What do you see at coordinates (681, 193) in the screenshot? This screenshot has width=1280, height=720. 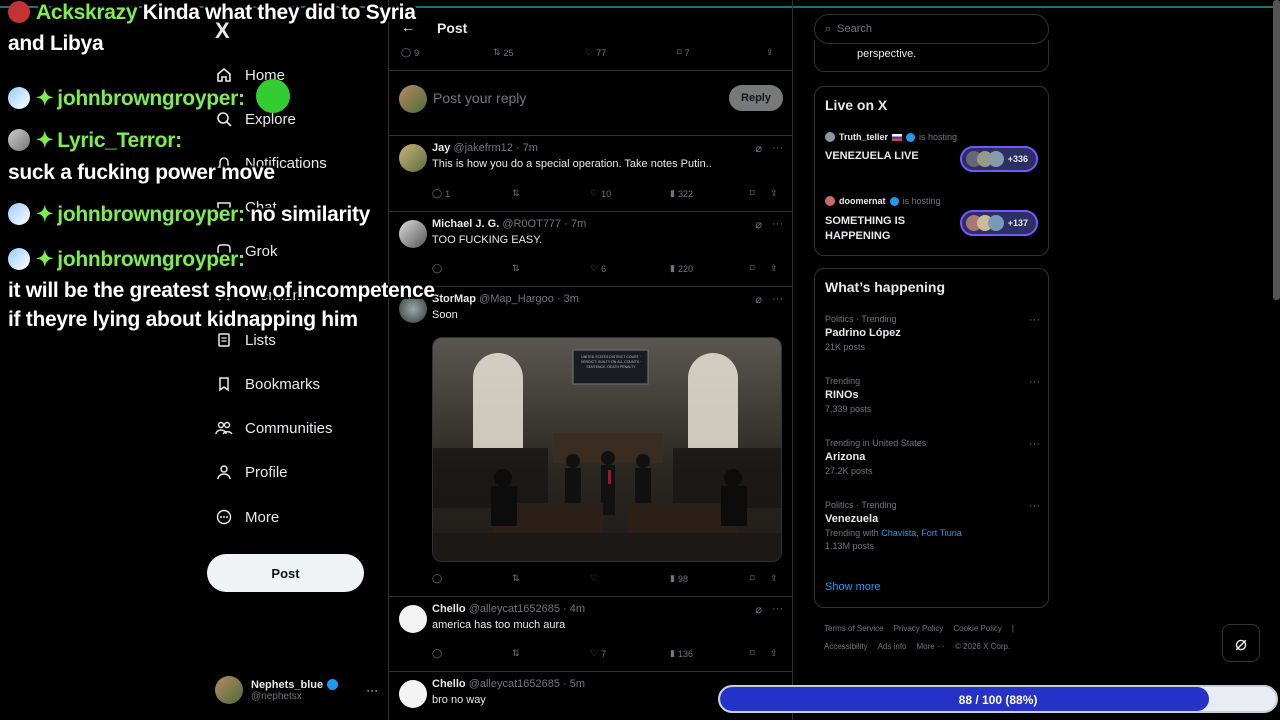 I see `views-action: ▮ 322` at bounding box center [681, 193].